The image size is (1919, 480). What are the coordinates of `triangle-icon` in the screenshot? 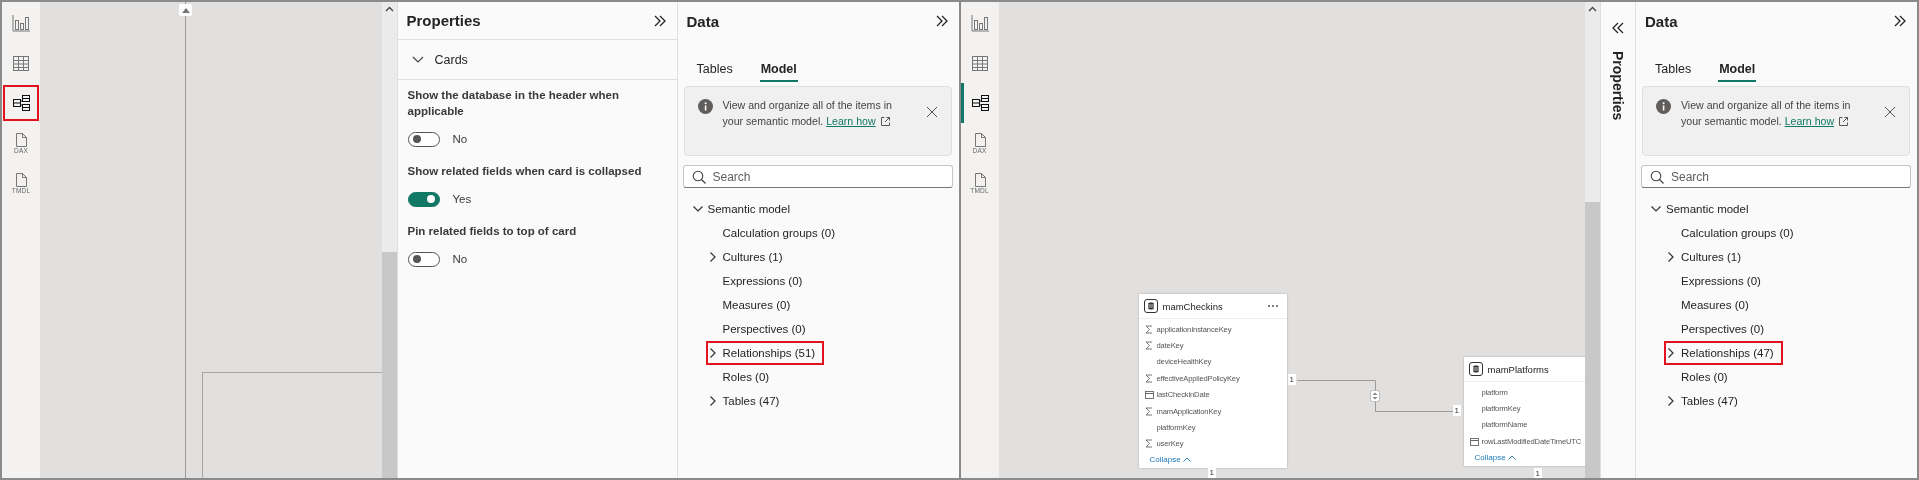 It's located at (185, 10).